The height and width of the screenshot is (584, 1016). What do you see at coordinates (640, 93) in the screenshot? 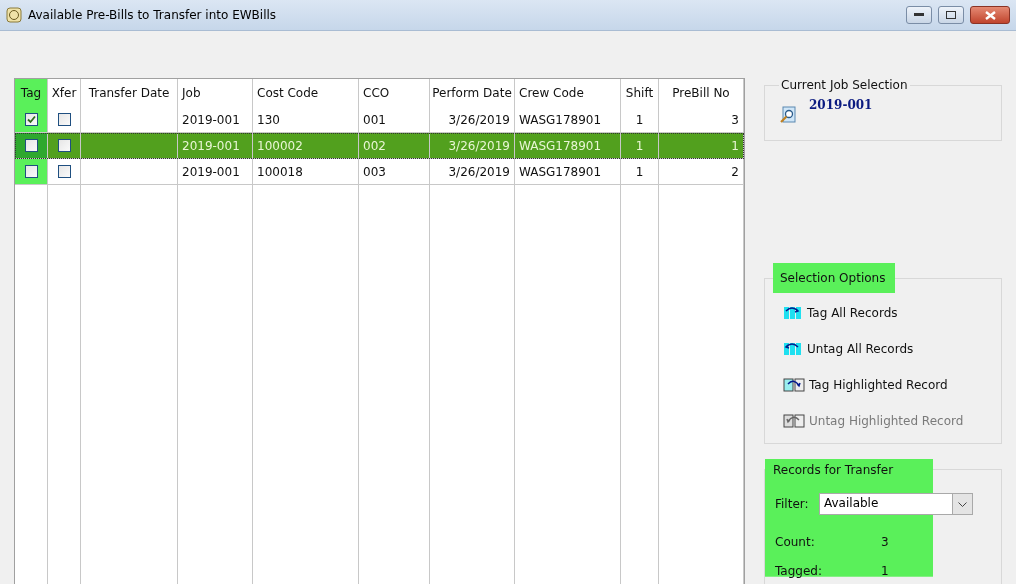
I see `column-header: Shift` at bounding box center [640, 93].